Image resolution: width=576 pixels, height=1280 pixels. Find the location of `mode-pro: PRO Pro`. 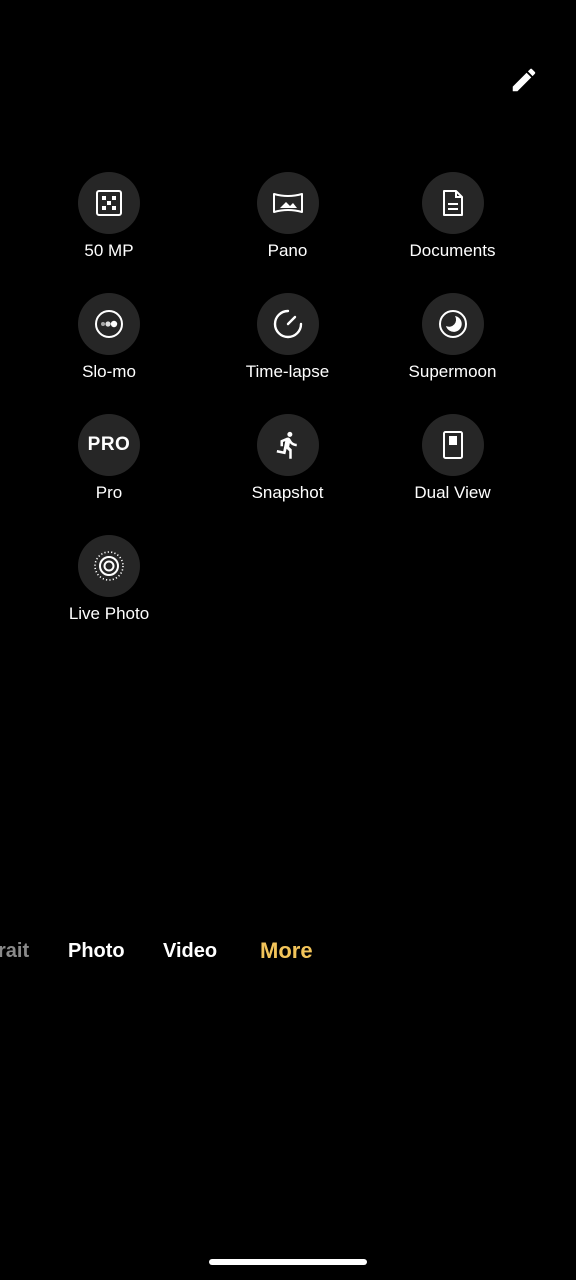

mode-pro: PRO Pro is located at coordinates (107, 459).